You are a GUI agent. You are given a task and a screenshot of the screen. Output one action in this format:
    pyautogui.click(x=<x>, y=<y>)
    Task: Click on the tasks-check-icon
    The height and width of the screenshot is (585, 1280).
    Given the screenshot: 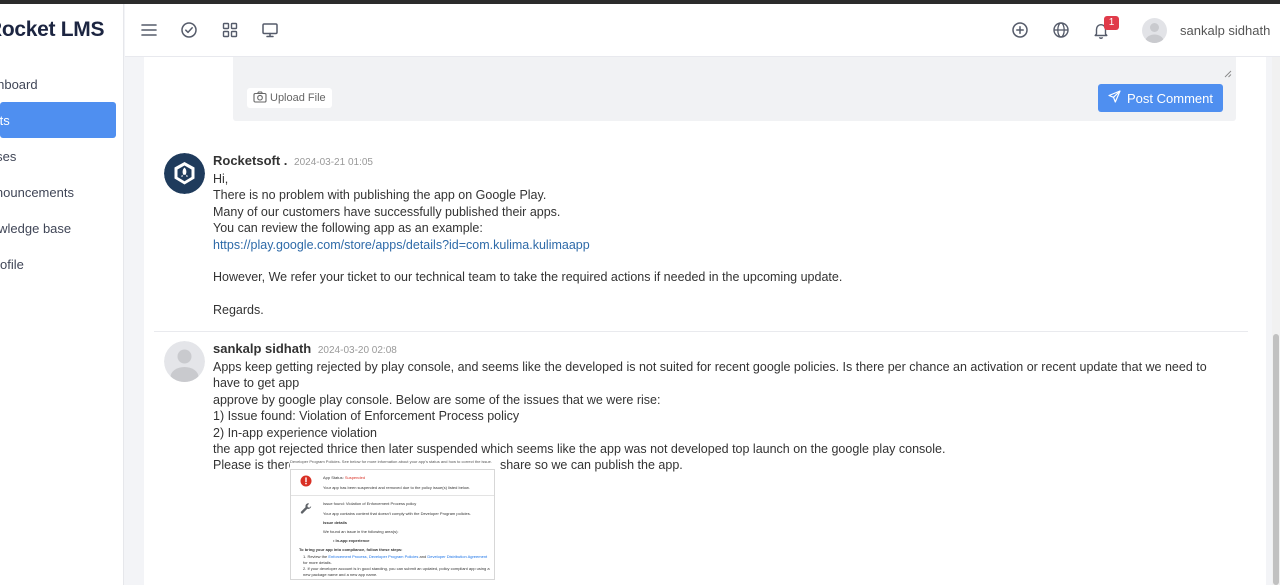 What is the action you would take?
    pyautogui.click(x=189, y=30)
    